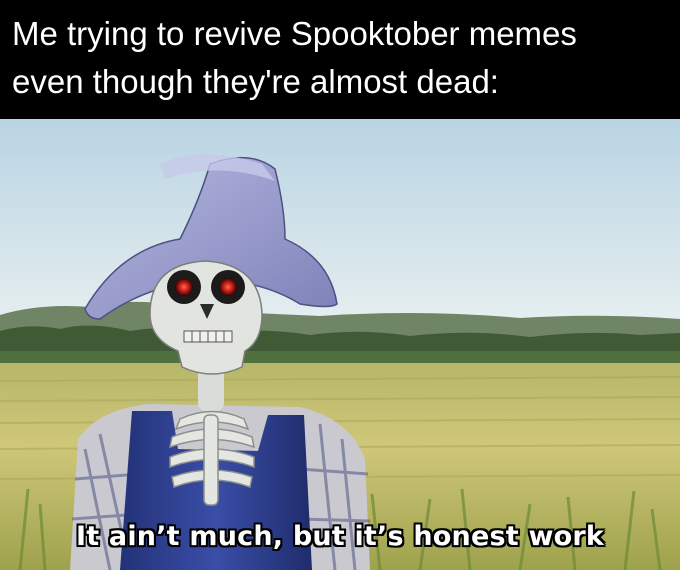 The height and width of the screenshot is (570, 680). What do you see at coordinates (294, 33) in the screenshot?
I see `caption-line-1: Me trying to revive Spooktober memes` at bounding box center [294, 33].